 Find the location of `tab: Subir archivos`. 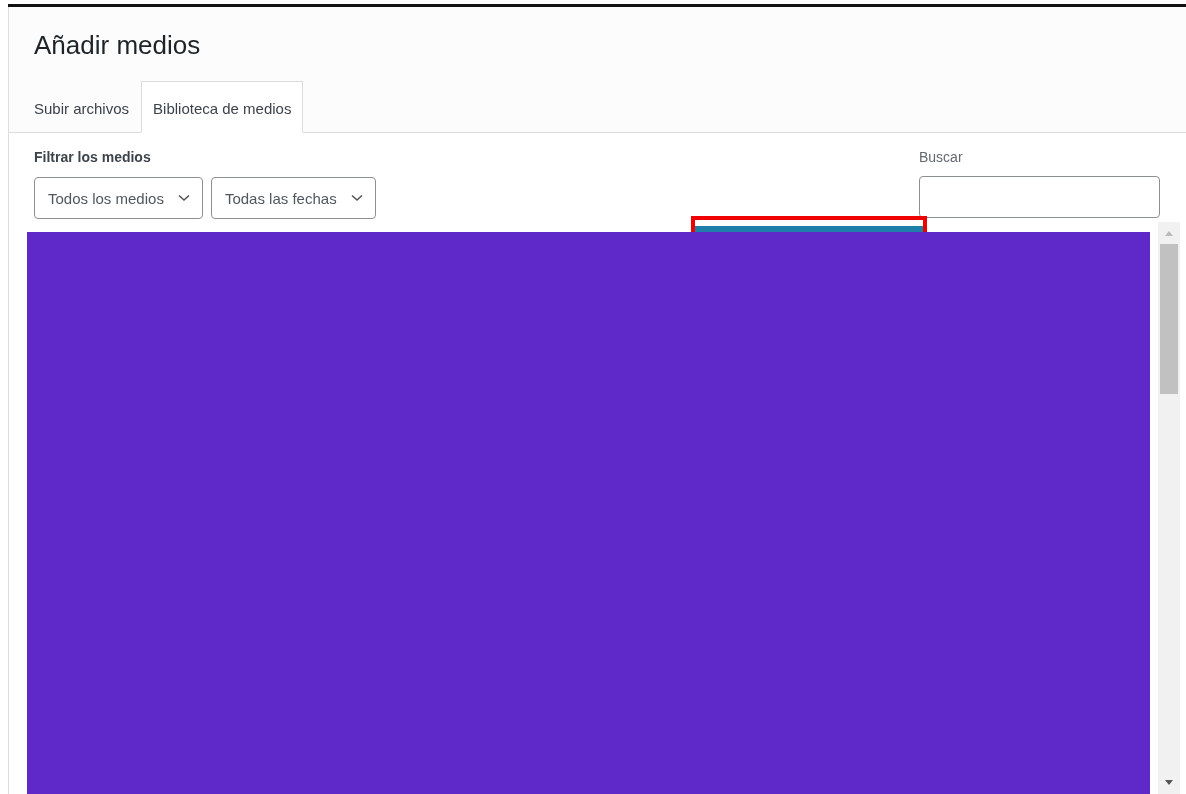

tab: Subir archivos is located at coordinates (82, 107).